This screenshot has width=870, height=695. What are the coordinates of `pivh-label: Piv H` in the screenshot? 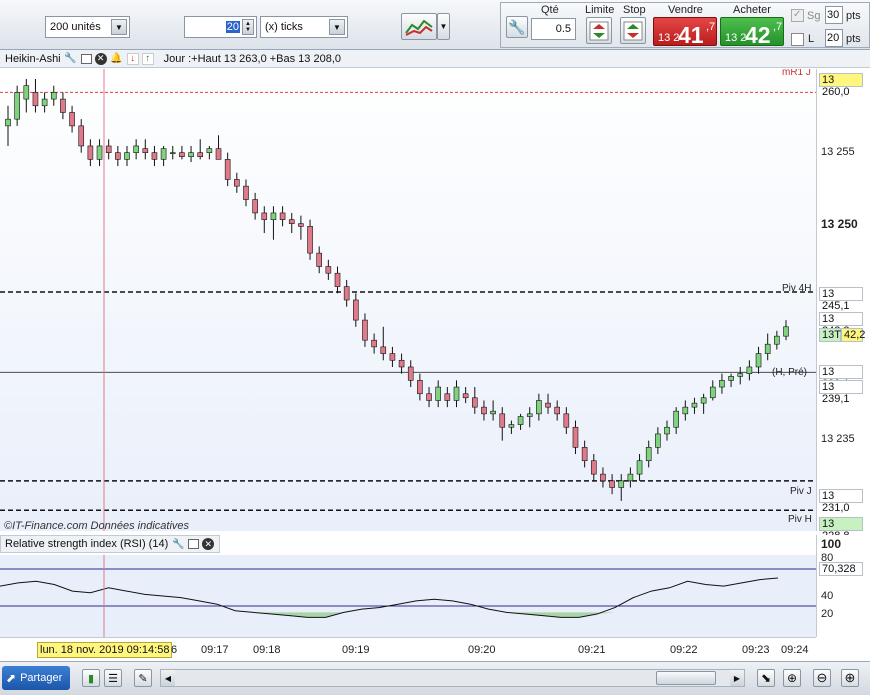 It's located at (800, 519).